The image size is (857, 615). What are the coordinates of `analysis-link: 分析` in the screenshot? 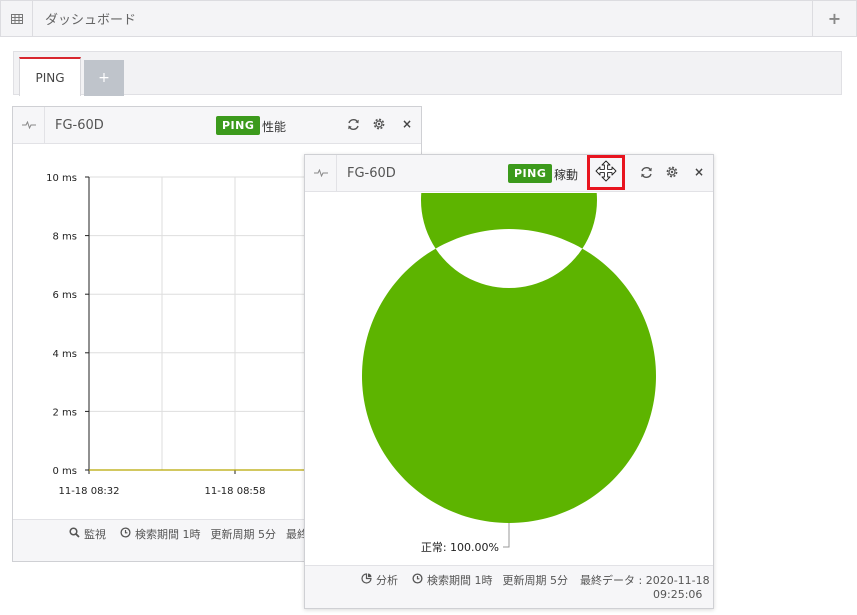 It's located at (387, 580).